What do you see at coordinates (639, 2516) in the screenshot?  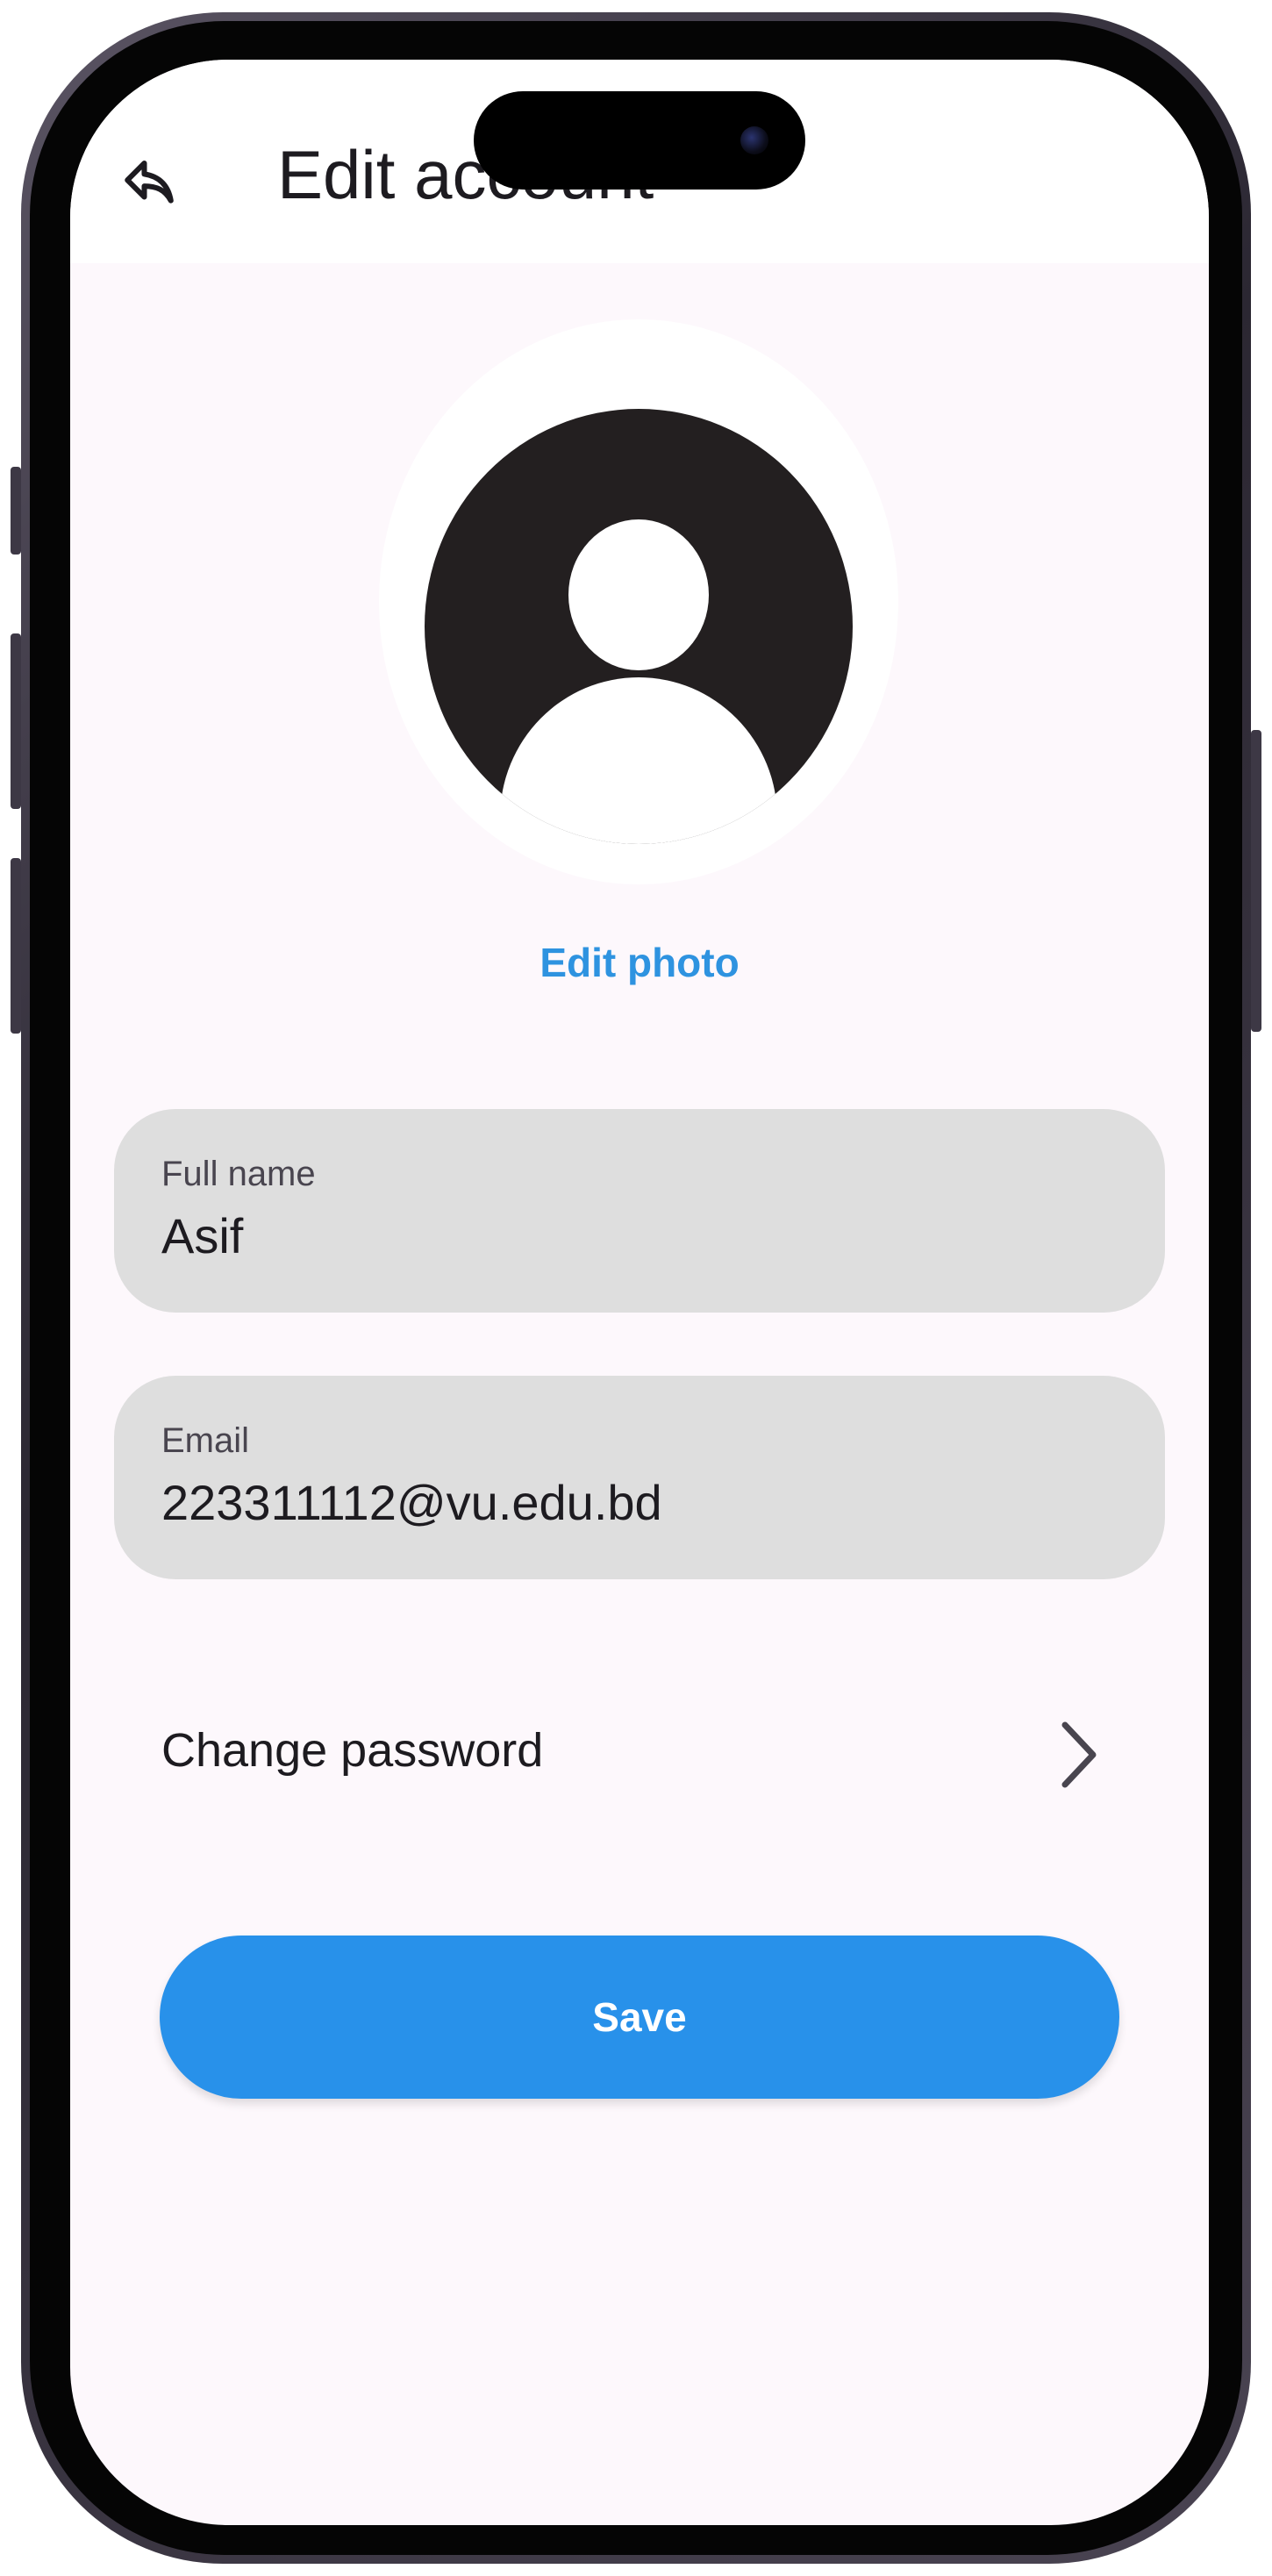 I see `home-indicator` at bounding box center [639, 2516].